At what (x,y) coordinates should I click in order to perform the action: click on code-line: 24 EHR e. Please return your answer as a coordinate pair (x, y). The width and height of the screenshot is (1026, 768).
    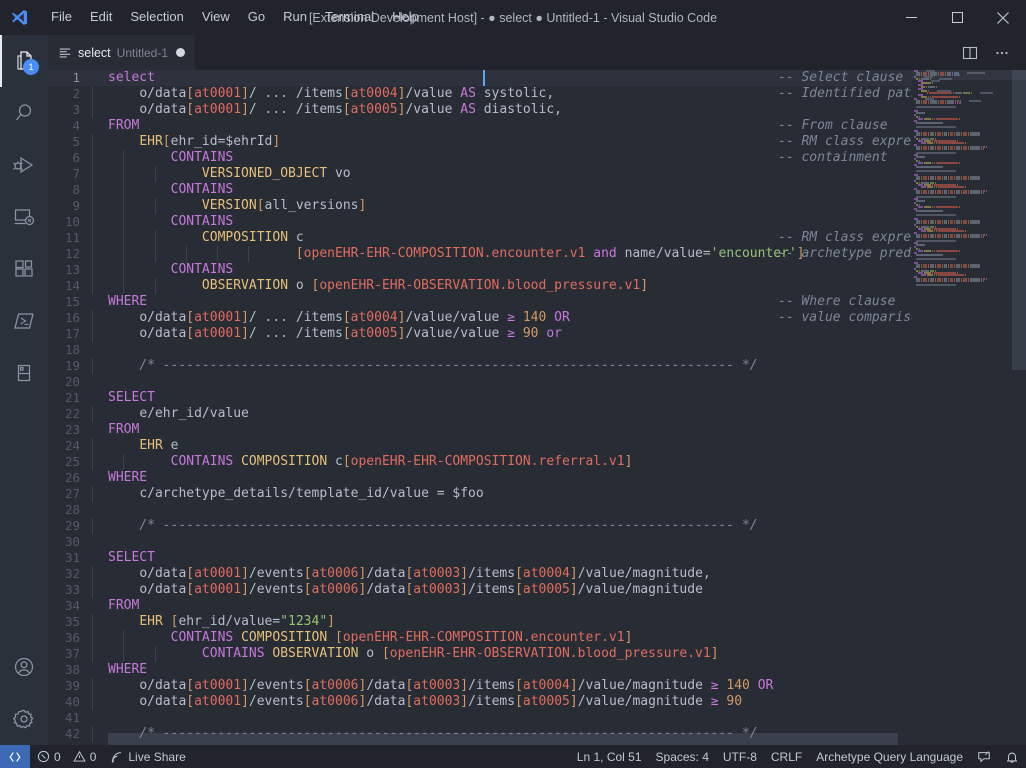
    Looking at the image, I should click on (480, 446).